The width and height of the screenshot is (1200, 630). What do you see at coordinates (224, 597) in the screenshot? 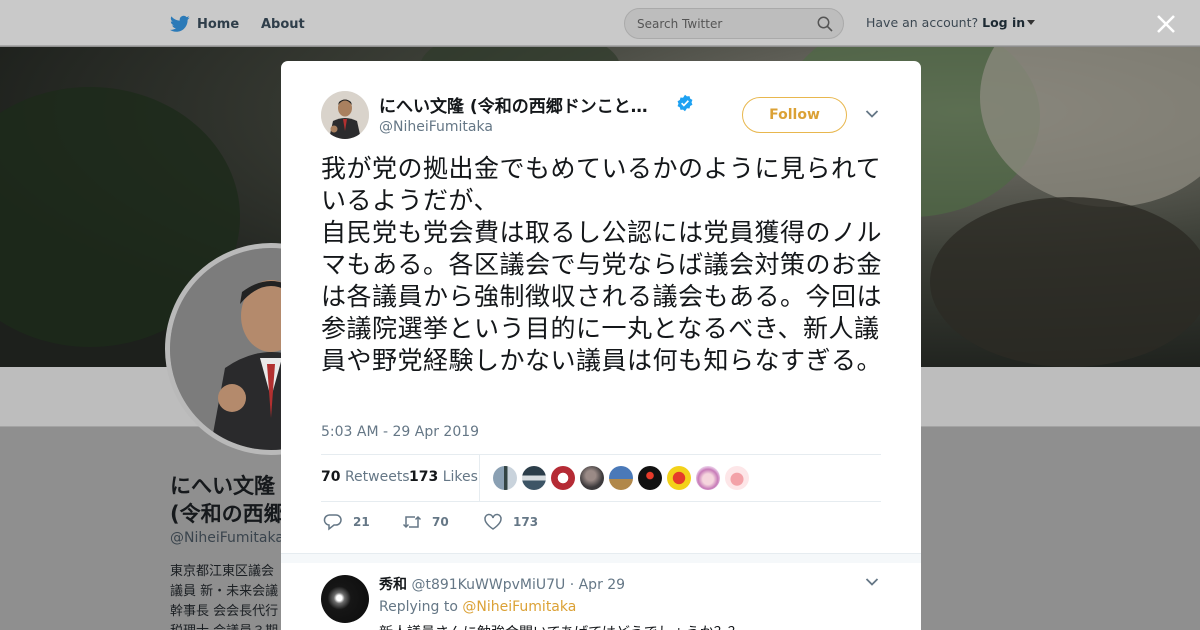
I see `profile-bio: 東京都江東区議会議員 新・未来会議幹事長 会会長代行 税理士 会議員３期１２年` at bounding box center [224, 597].